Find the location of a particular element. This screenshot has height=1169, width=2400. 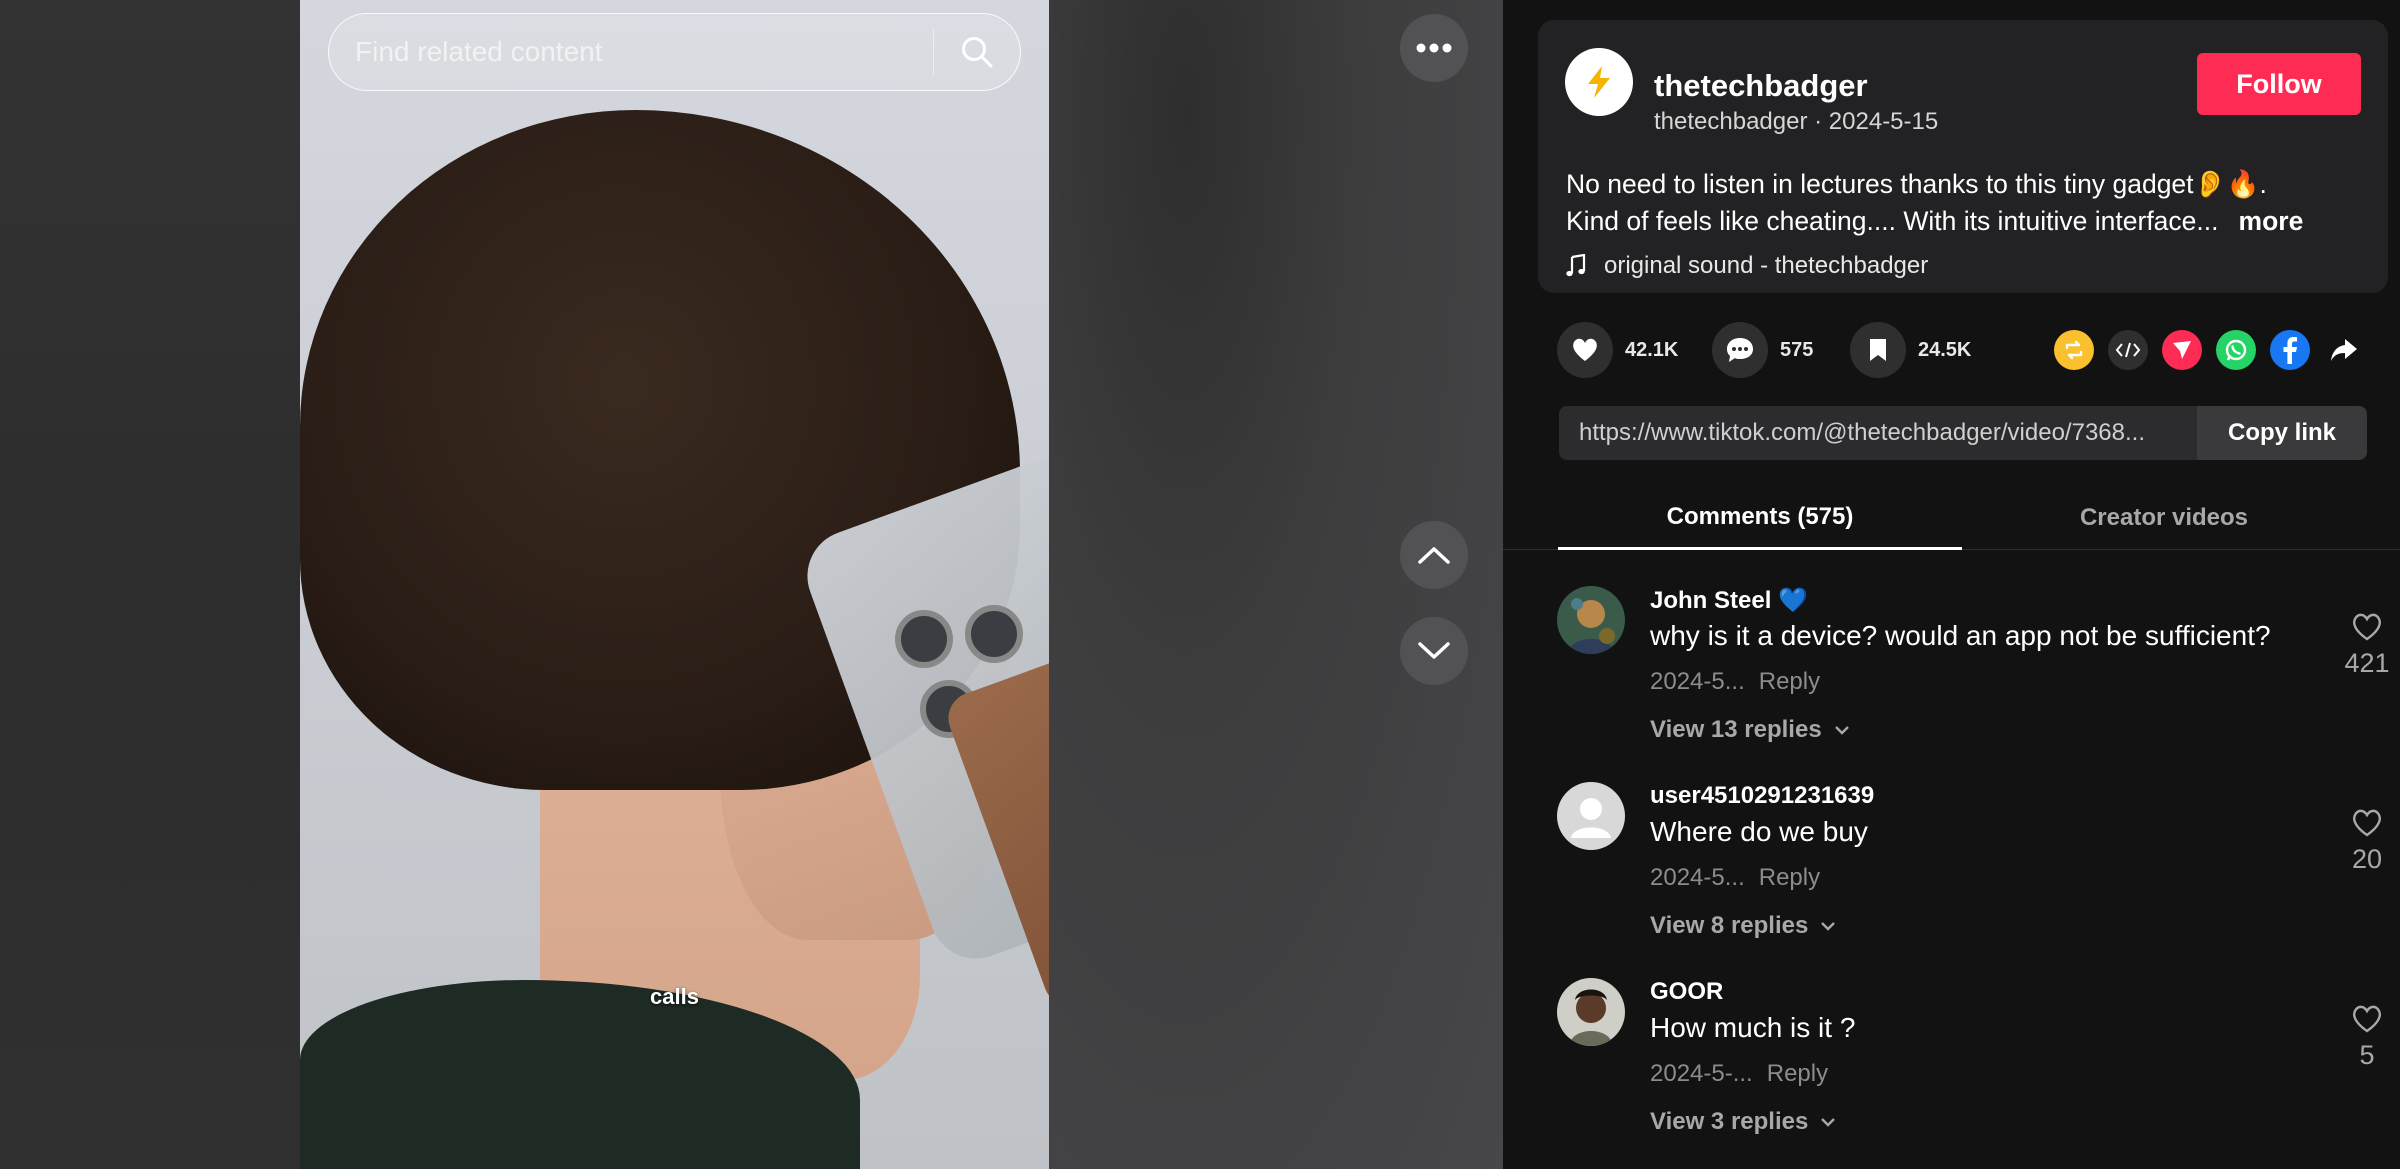

facebook-icon is located at coordinates (2290, 350).